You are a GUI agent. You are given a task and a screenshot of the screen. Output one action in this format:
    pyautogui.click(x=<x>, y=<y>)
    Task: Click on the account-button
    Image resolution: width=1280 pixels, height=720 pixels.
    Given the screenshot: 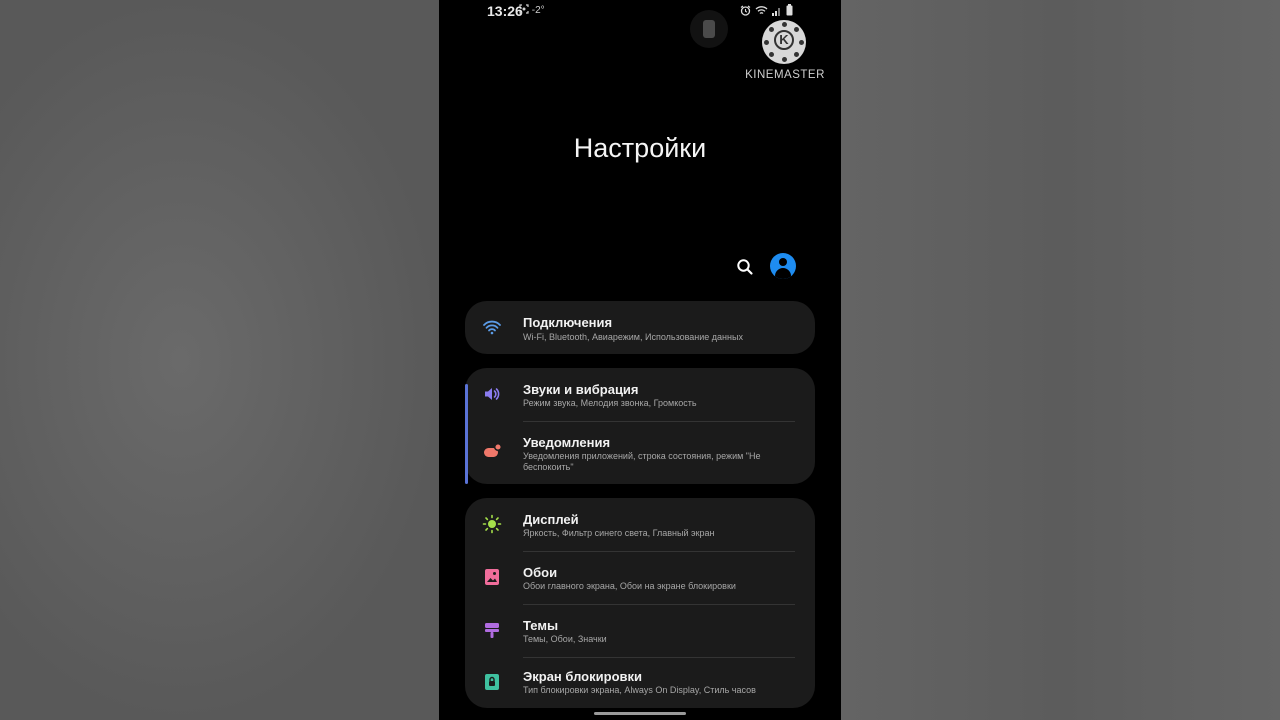 What is the action you would take?
    pyautogui.click(x=783, y=266)
    